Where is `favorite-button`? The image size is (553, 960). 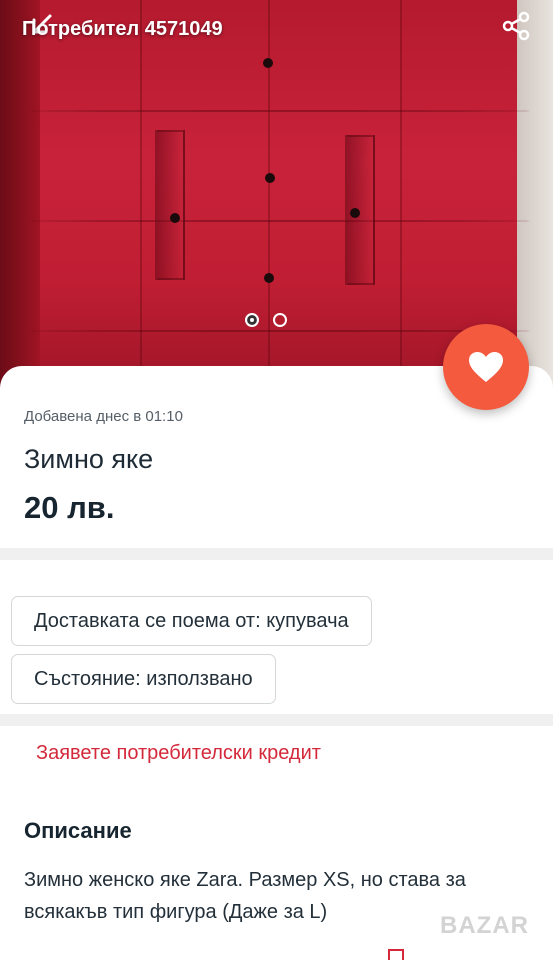
favorite-button is located at coordinates (486, 367).